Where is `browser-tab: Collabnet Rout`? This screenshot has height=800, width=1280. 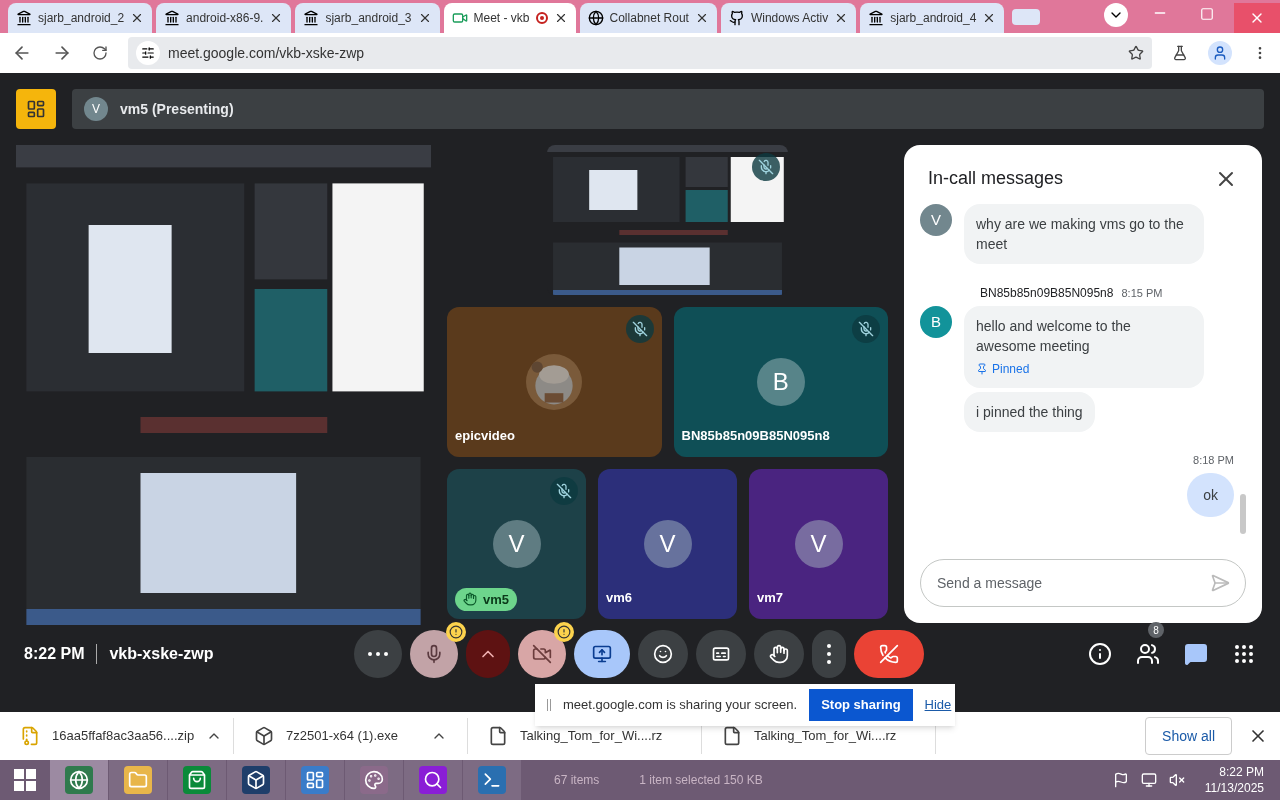 browser-tab: Collabnet Rout is located at coordinates (648, 18).